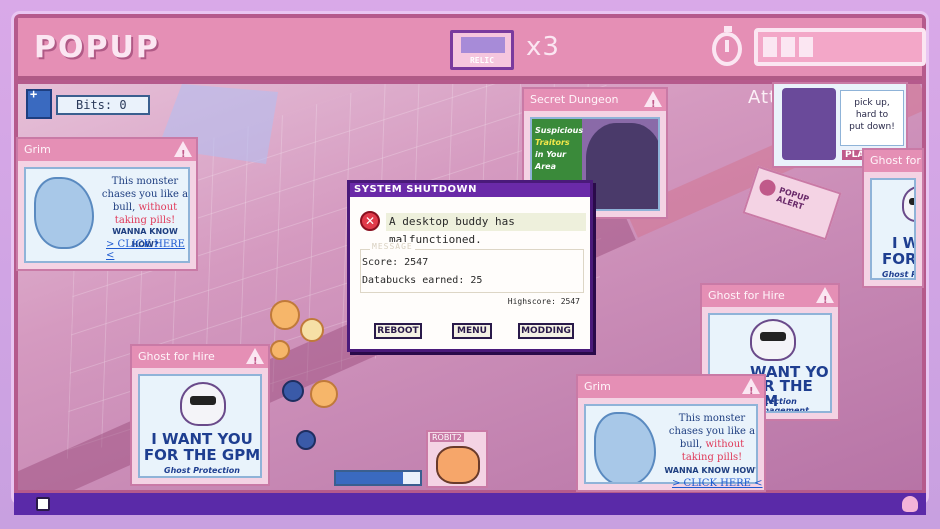 This screenshot has width=940, height=529. Describe the element at coordinates (97, 47) in the screenshot. I see `game-title: POPUP` at that location.